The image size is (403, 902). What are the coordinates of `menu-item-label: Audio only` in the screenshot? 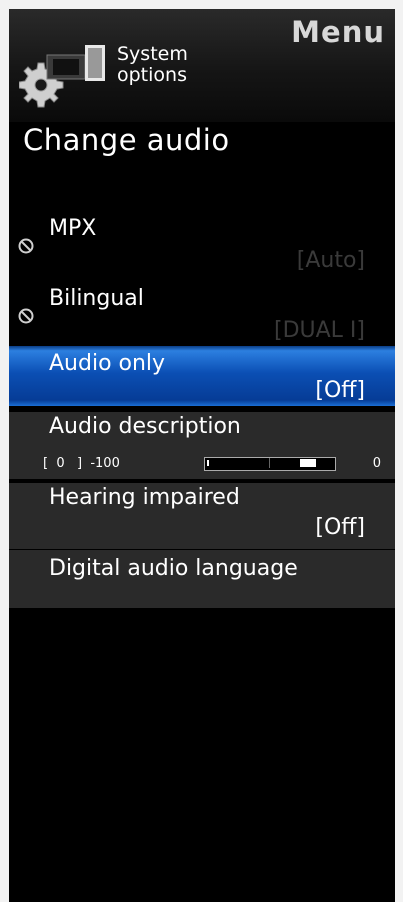 It's located at (107, 363).